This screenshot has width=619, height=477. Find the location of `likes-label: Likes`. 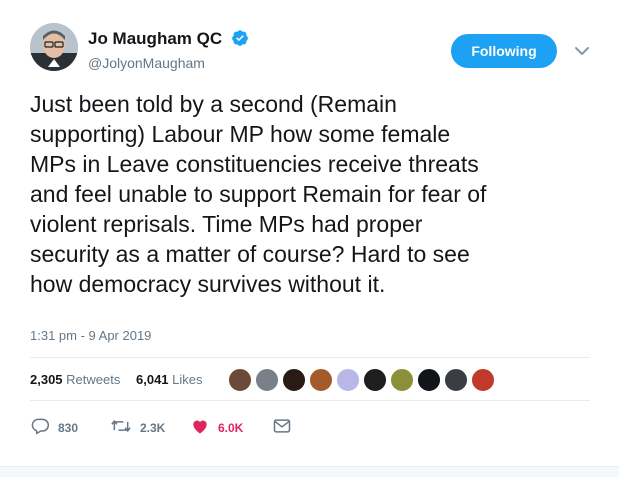

likes-label: Likes is located at coordinates (187, 379).